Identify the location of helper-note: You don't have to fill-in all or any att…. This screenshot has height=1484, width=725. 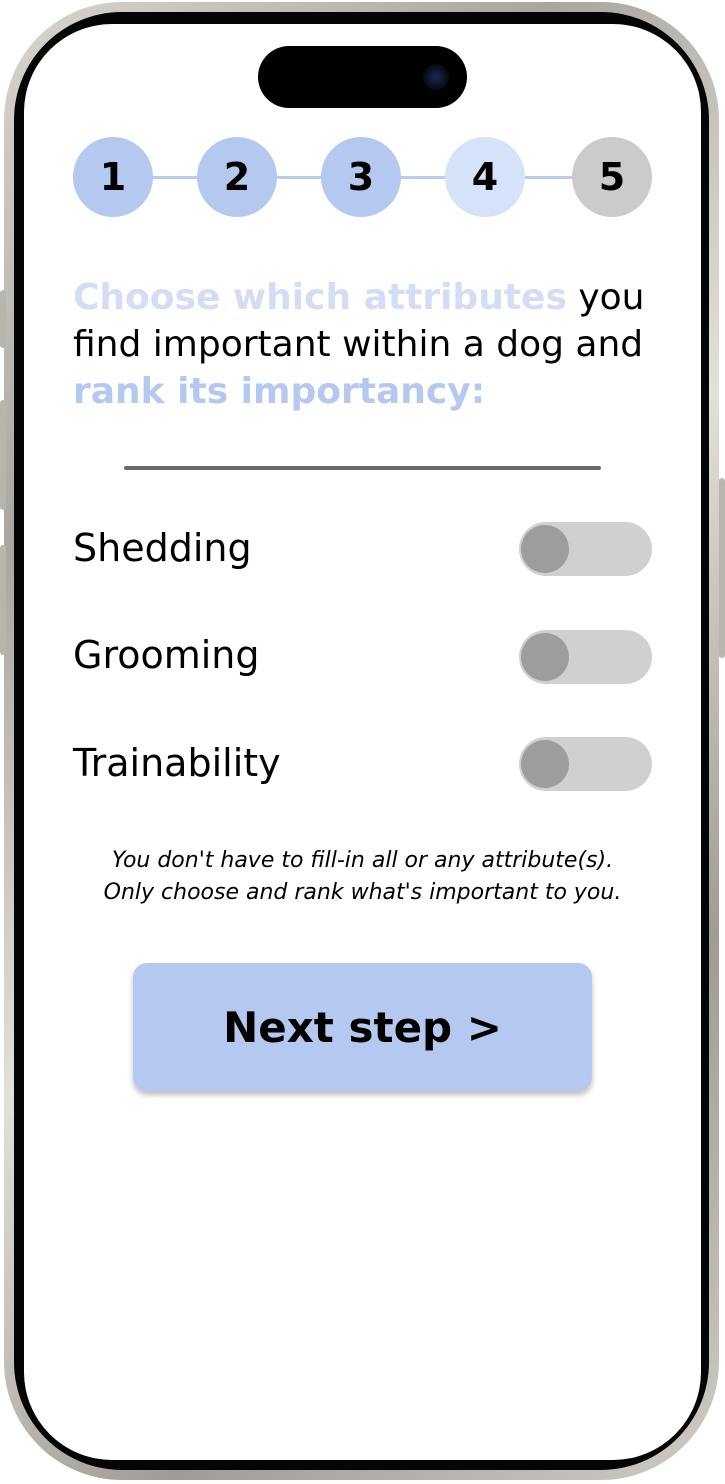
(362, 877).